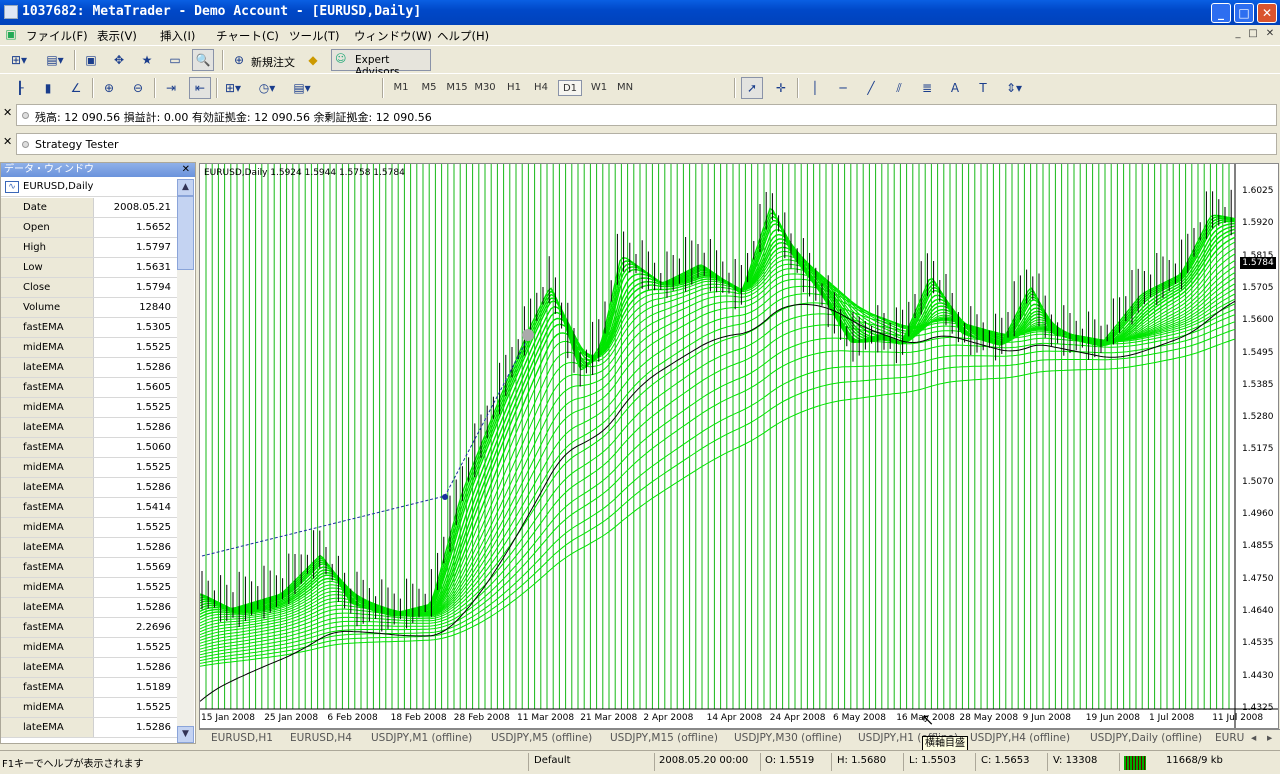 This screenshot has height=774, width=1280. Describe the element at coordinates (1238, 34) in the screenshot. I see `mdi-minimize-button: _` at that location.